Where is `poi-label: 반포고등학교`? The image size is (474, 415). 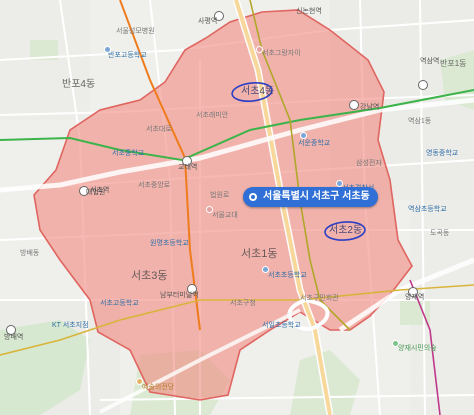 poi-label: 반포고등학교 is located at coordinates (127, 55).